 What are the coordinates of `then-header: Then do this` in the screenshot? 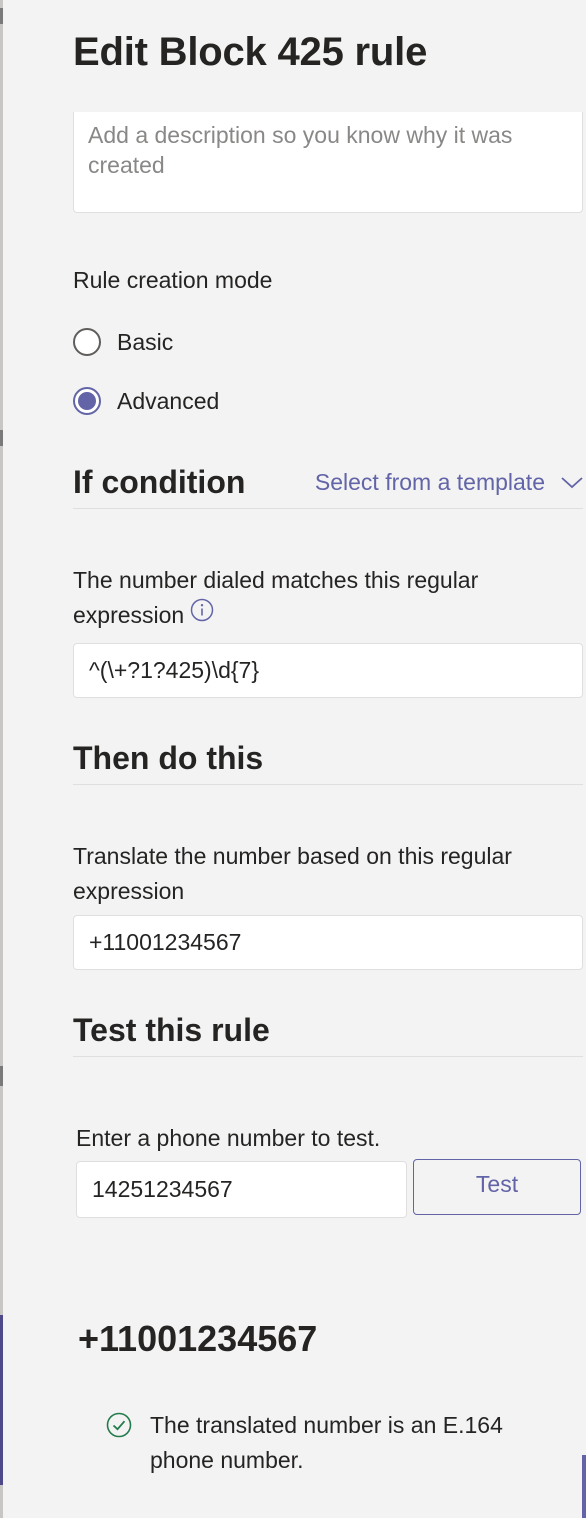 It's located at (328, 761).